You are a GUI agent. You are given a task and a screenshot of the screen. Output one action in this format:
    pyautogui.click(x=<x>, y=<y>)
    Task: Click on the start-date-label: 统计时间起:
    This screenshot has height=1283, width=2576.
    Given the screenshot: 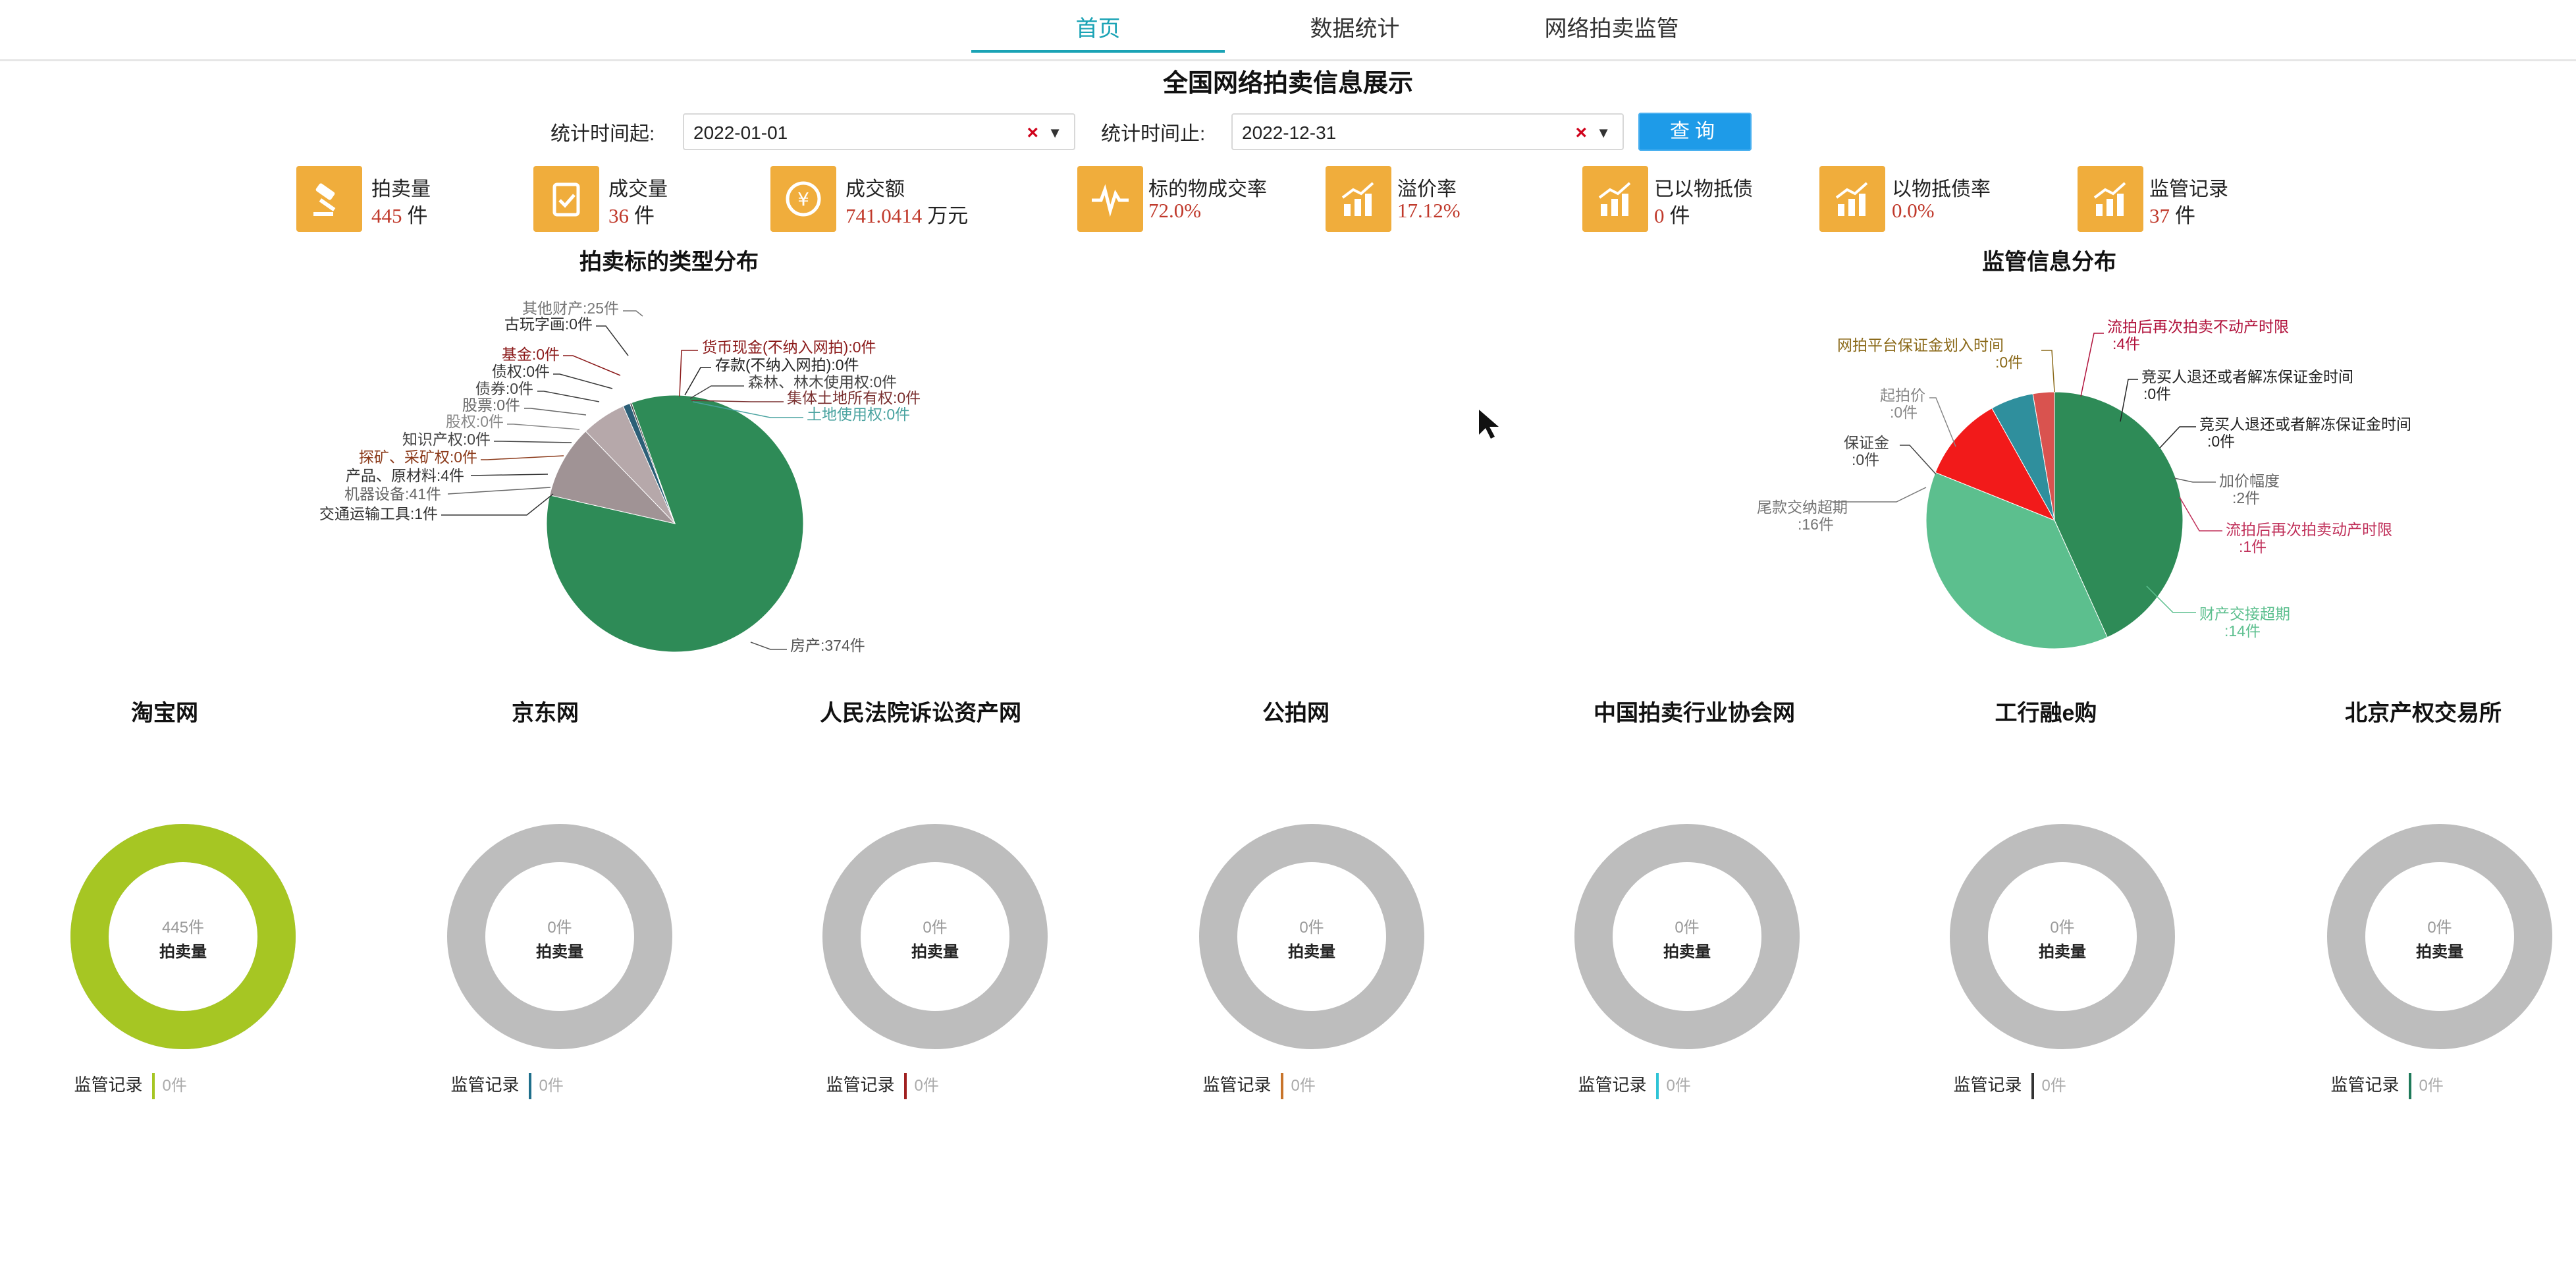 What is the action you would take?
    pyautogui.click(x=602, y=134)
    